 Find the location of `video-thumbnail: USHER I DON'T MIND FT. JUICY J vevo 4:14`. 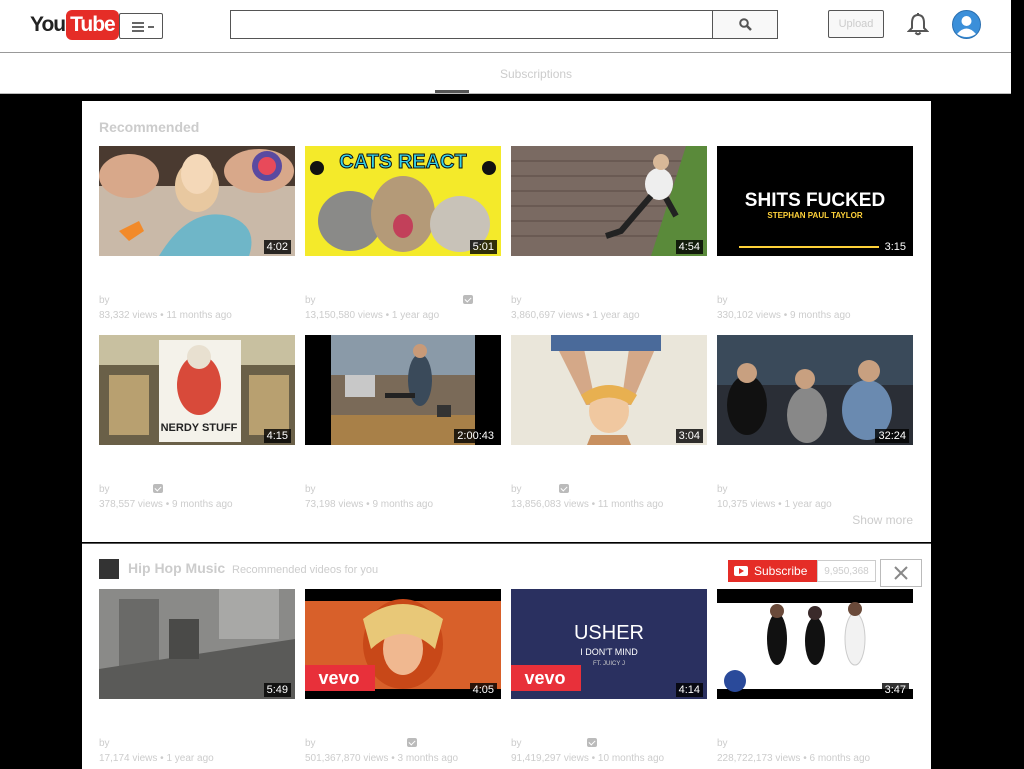

video-thumbnail: USHER I DON'T MIND FT. JUICY J vevo 4:14 is located at coordinates (609, 644).